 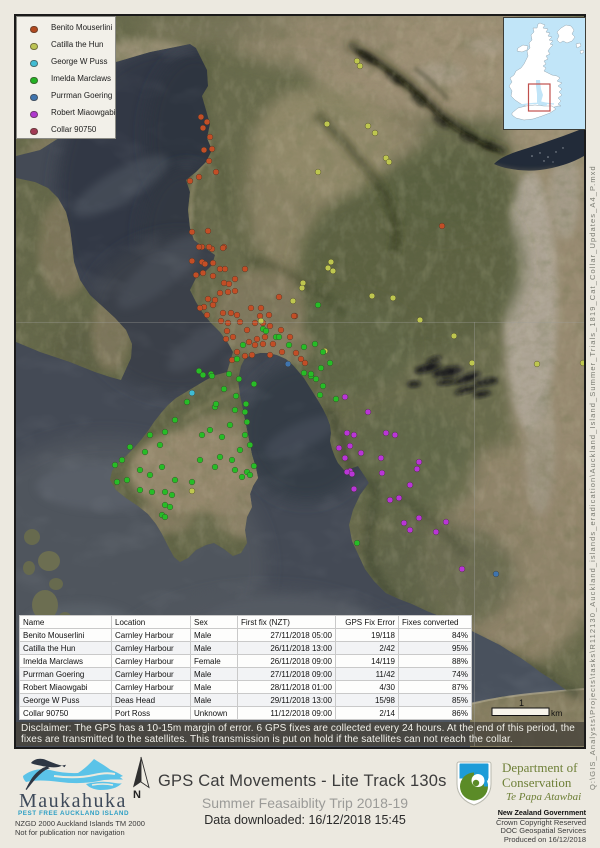 I want to click on svg-text: 1, so click(x=521, y=703).